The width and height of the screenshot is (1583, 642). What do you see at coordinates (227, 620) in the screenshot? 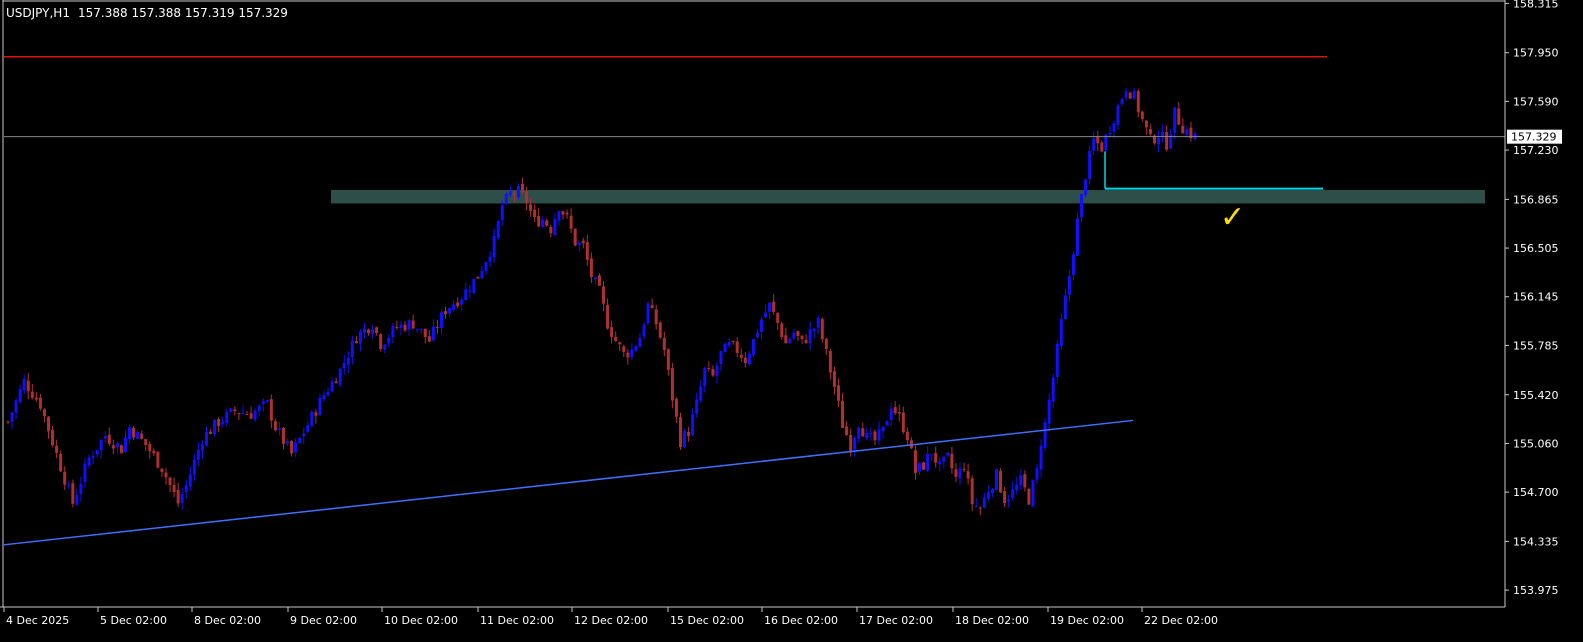
I see `x-tick-label: 8 Dec 02:00` at bounding box center [227, 620].